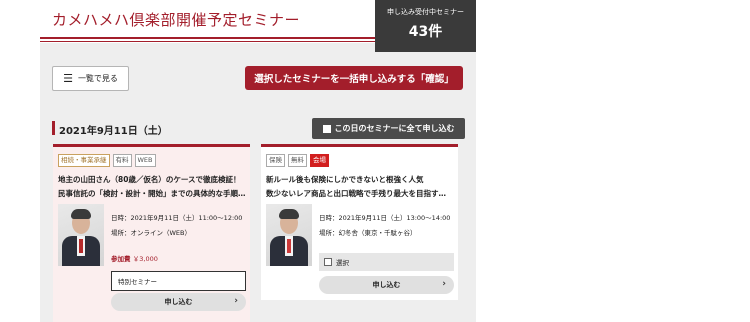  I want to click on category-tag: 保険, so click(275, 160).